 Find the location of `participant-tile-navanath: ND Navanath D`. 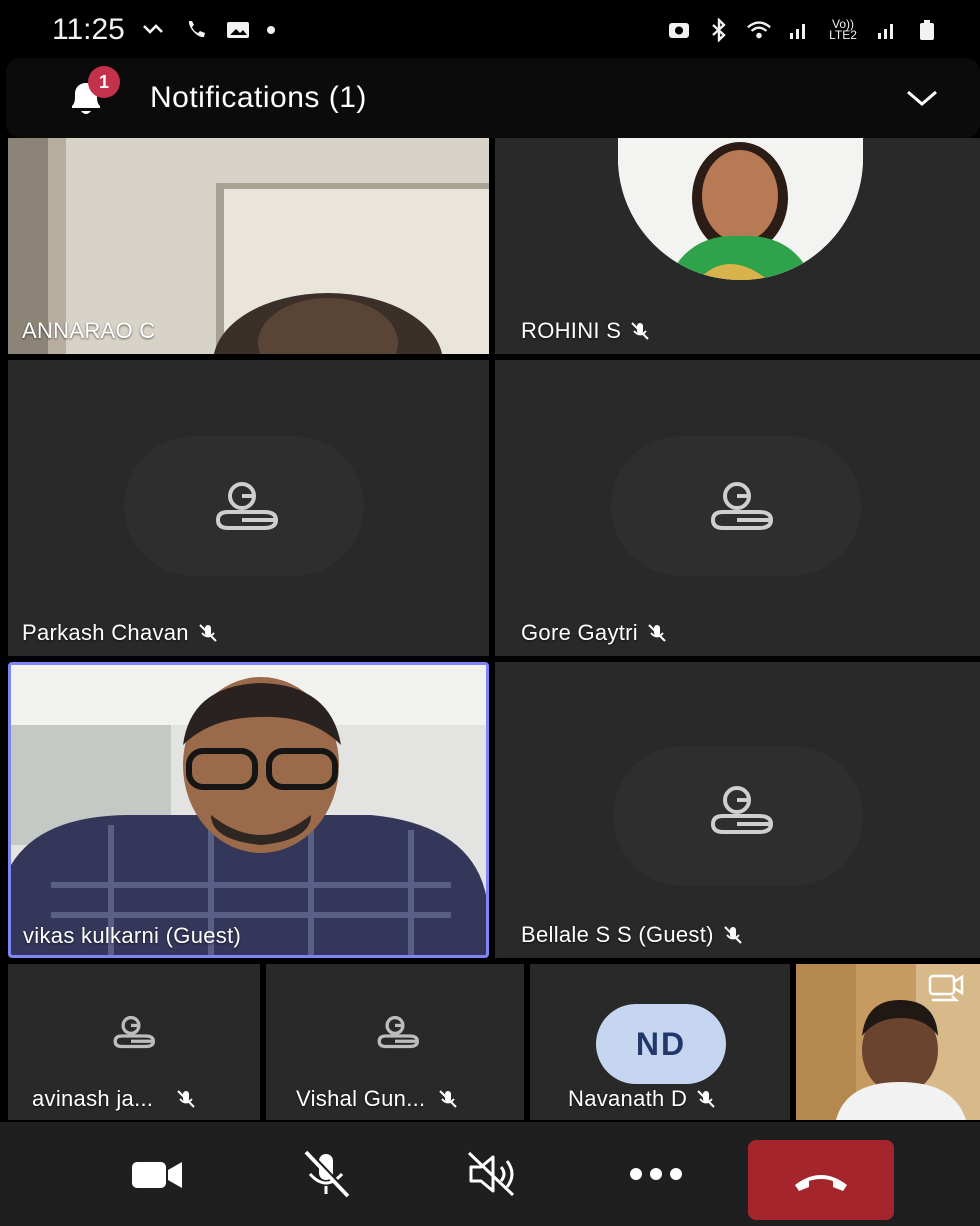

participant-tile-navanath: ND Navanath D is located at coordinates (660, 1042).